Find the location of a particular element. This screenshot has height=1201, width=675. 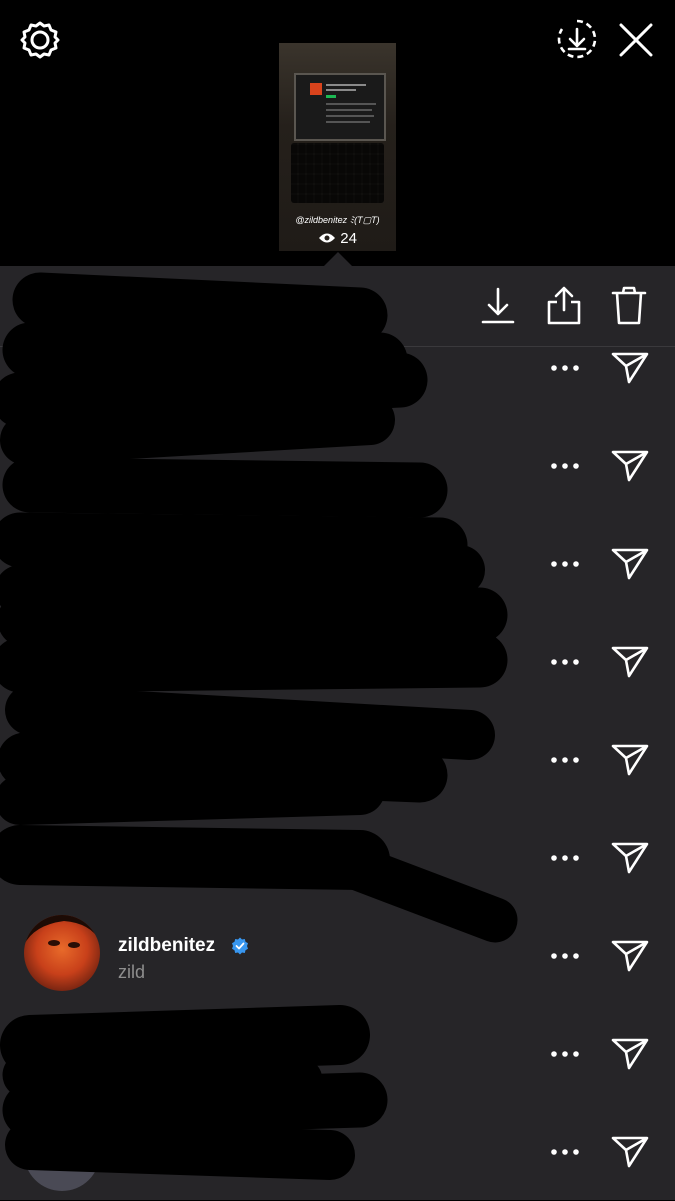

view-count: 24 is located at coordinates (337, 238).